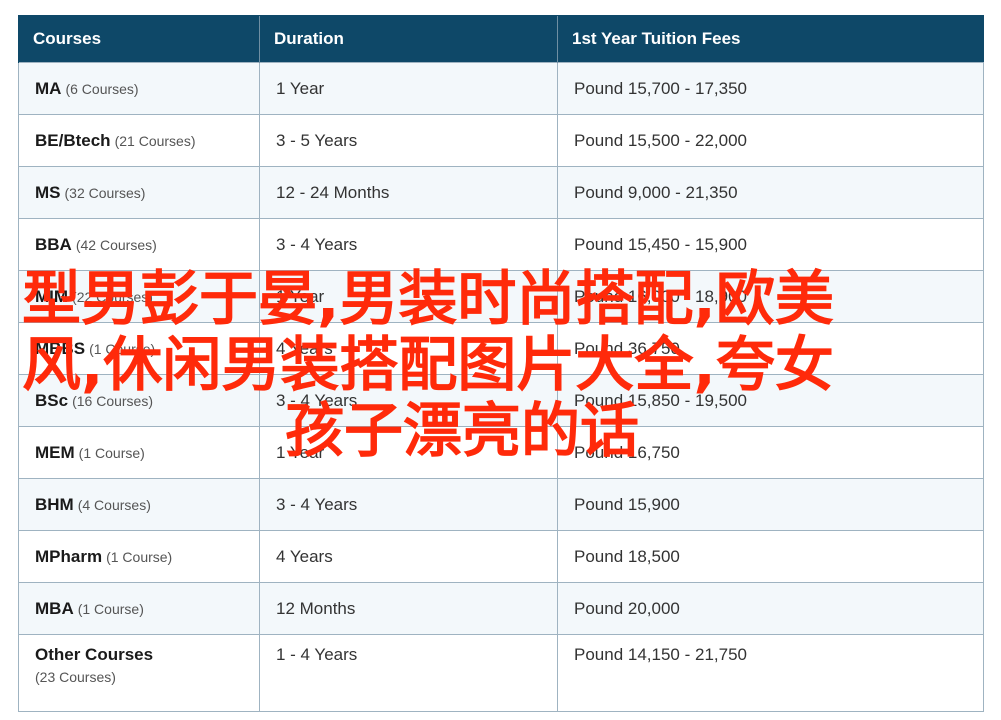  Describe the element at coordinates (770, 39) in the screenshot. I see `header-tuition-fees: 1st Year Tuition Fees` at that location.